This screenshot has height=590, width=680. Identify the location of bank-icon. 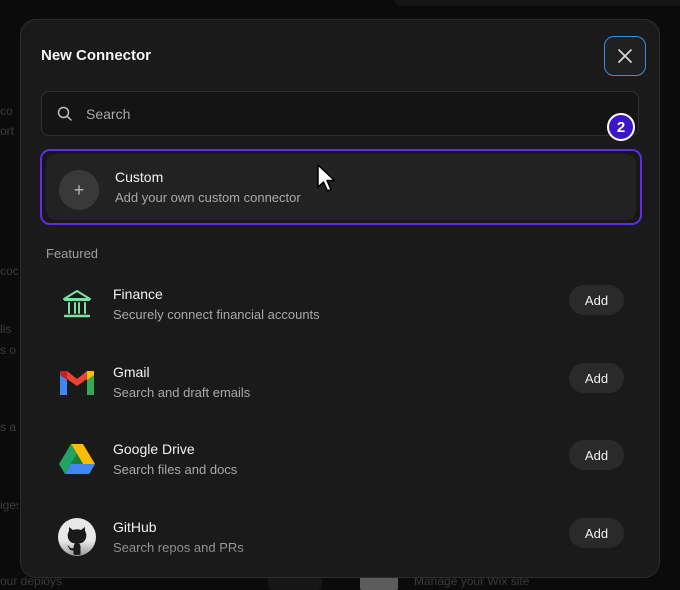
(77, 304).